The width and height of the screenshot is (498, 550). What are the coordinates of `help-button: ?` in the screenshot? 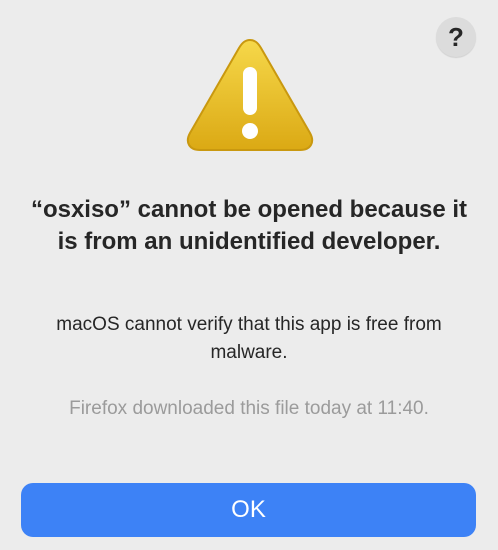 It's located at (456, 37).